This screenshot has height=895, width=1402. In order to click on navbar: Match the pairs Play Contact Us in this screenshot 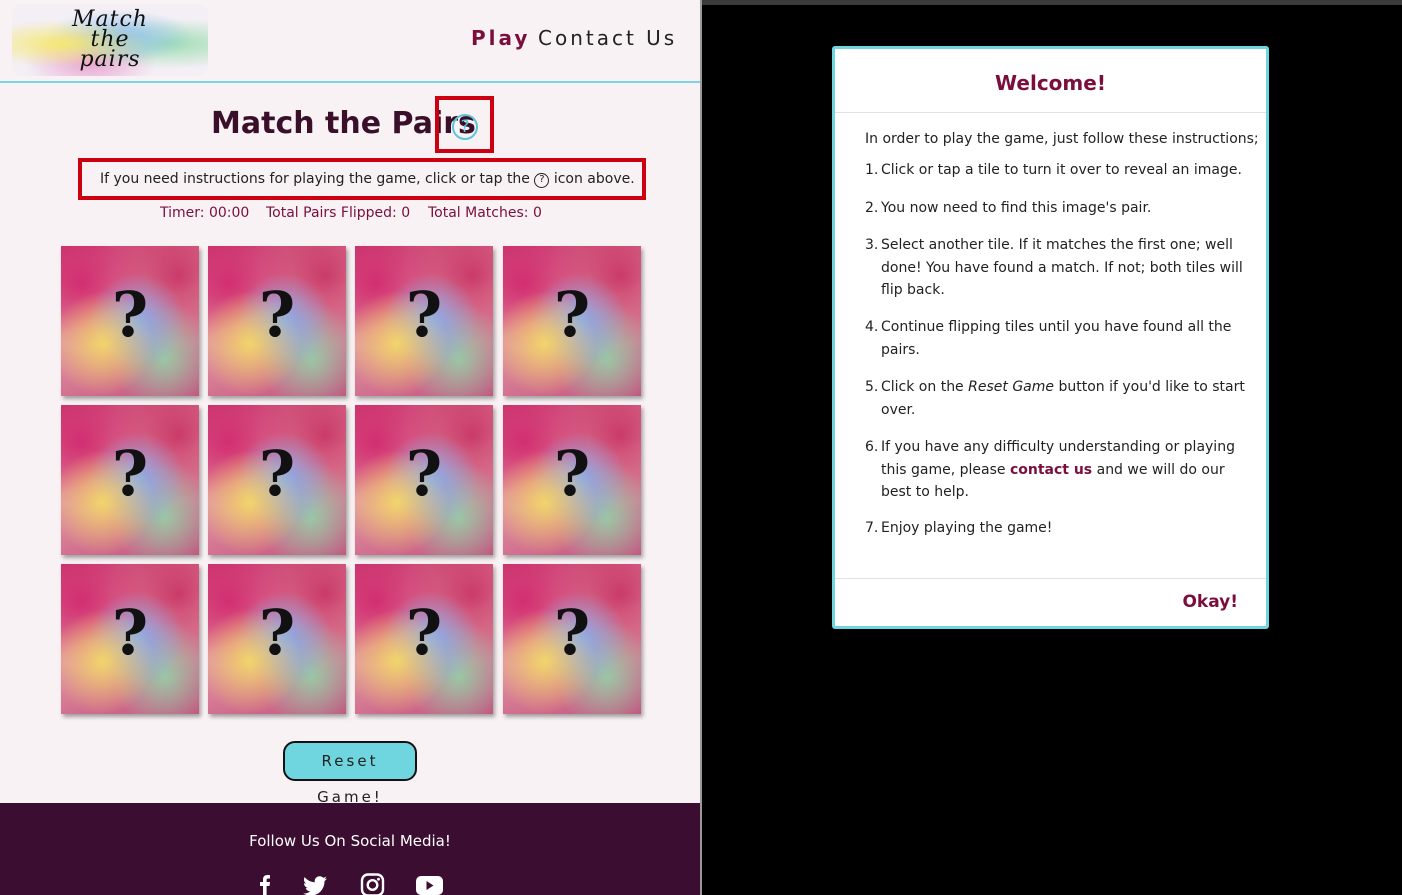, I will do `click(350, 41)`.